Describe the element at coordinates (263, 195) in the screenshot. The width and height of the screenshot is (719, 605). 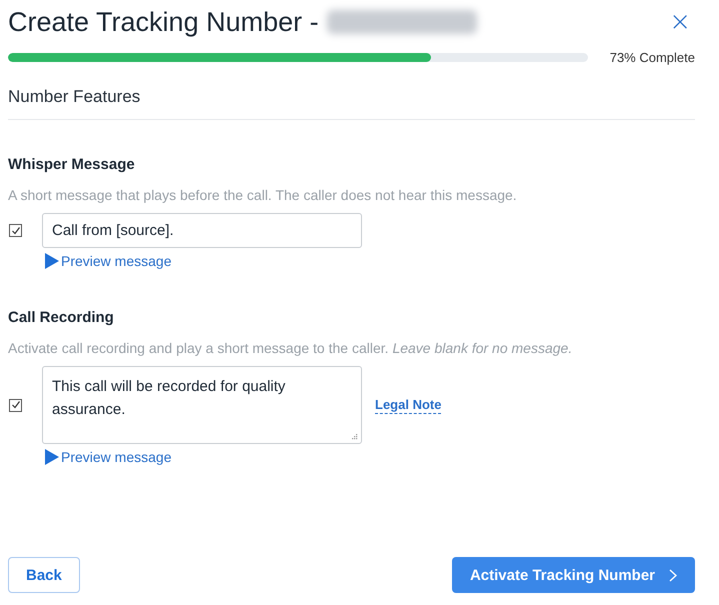
I see `section-description: A short message that plays before the call. The caller does not hear this message.` at that location.